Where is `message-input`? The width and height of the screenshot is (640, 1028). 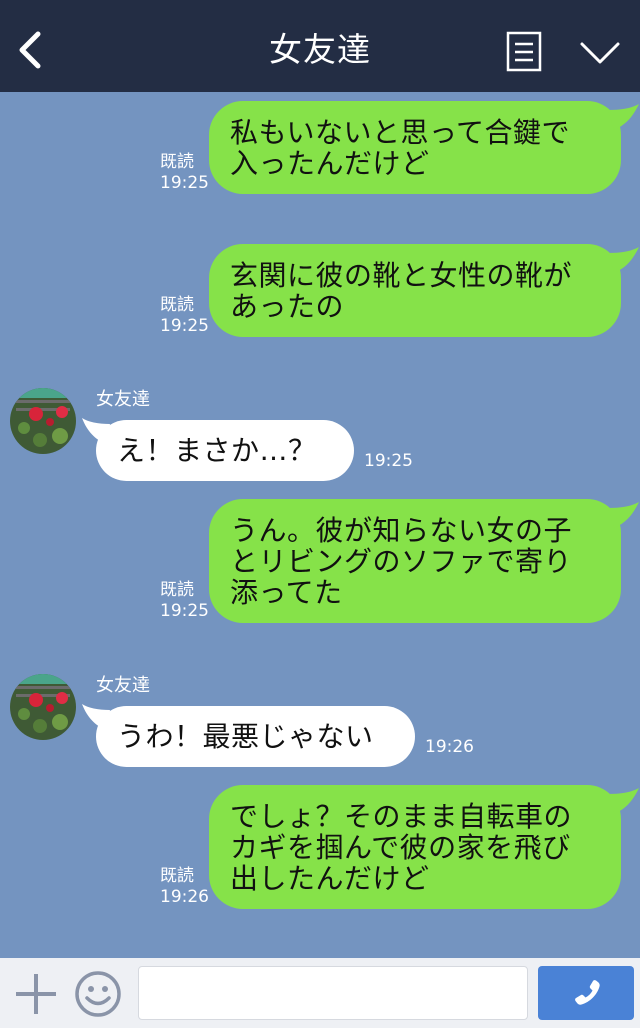
message-input is located at coordinates (333, 993).